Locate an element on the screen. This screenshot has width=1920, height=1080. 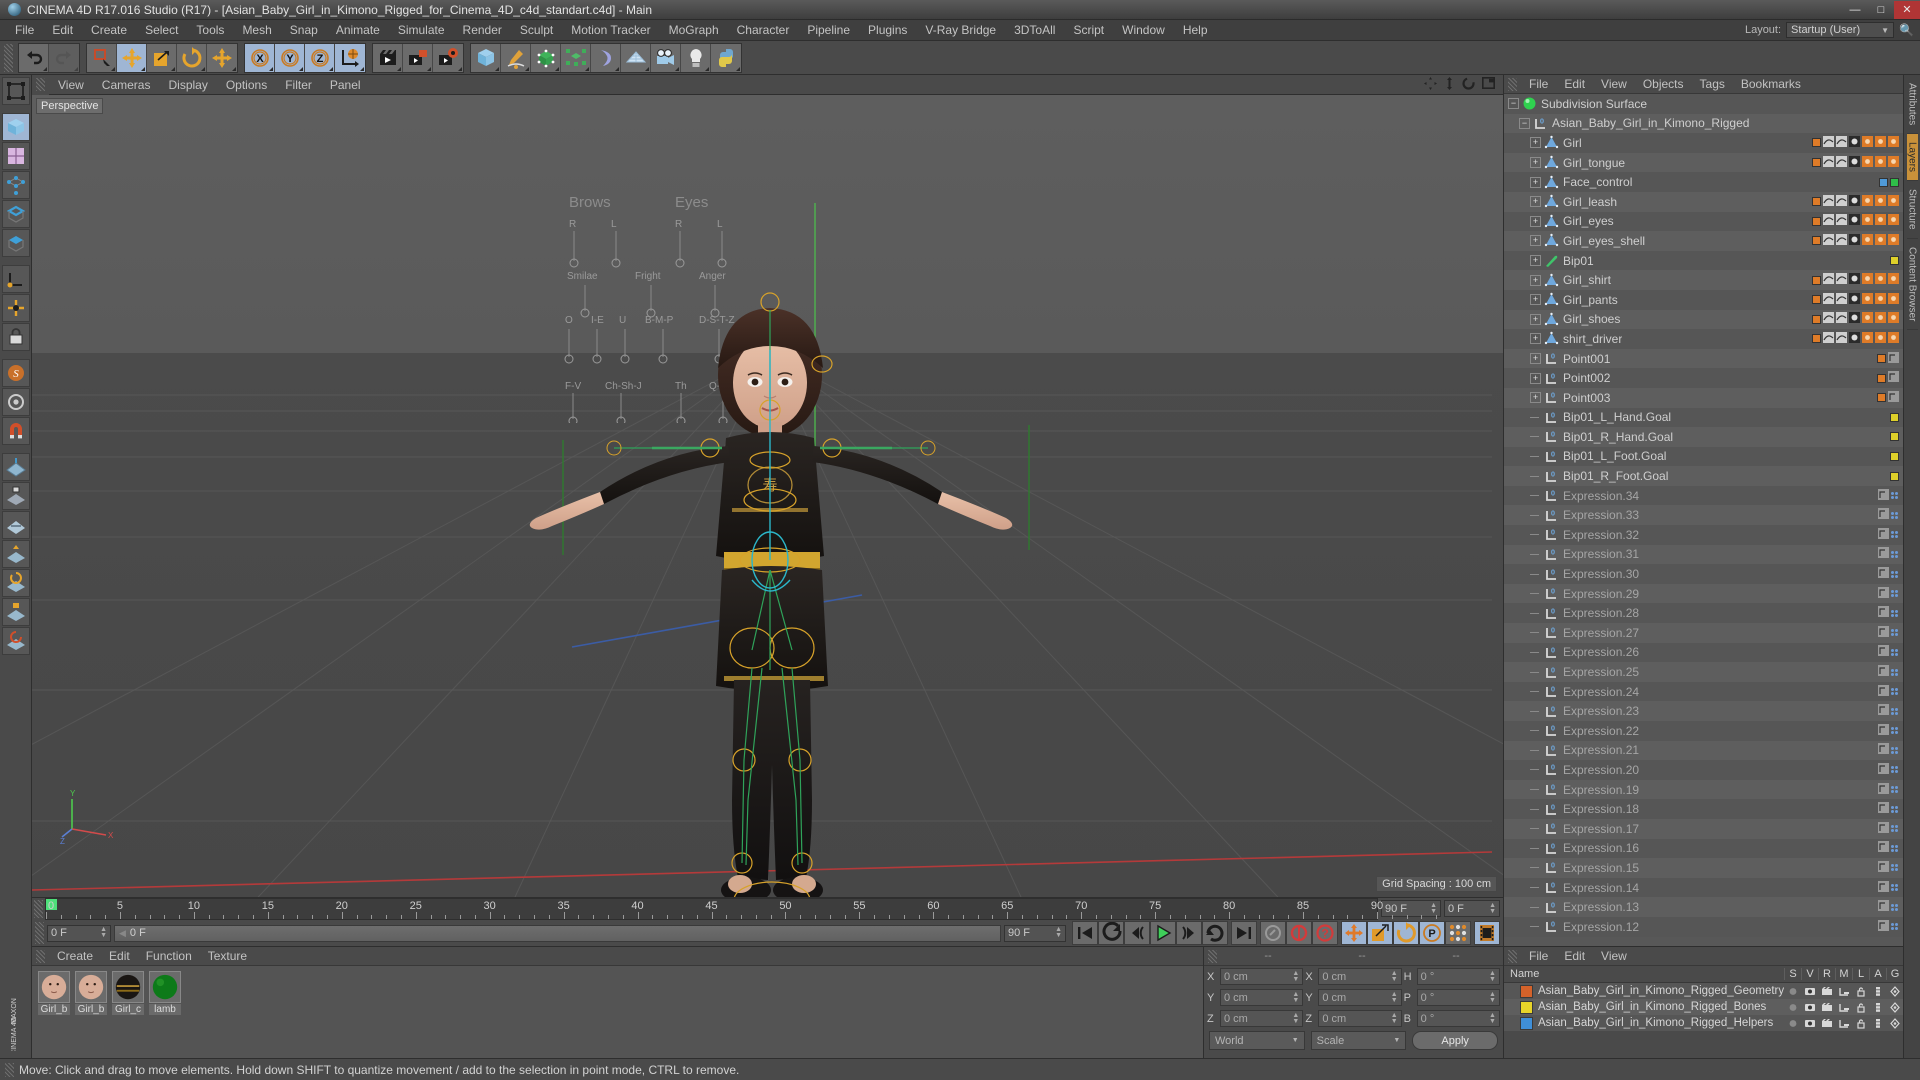
viewport-menu-filter: Filter is located at coordinates (298, 85).